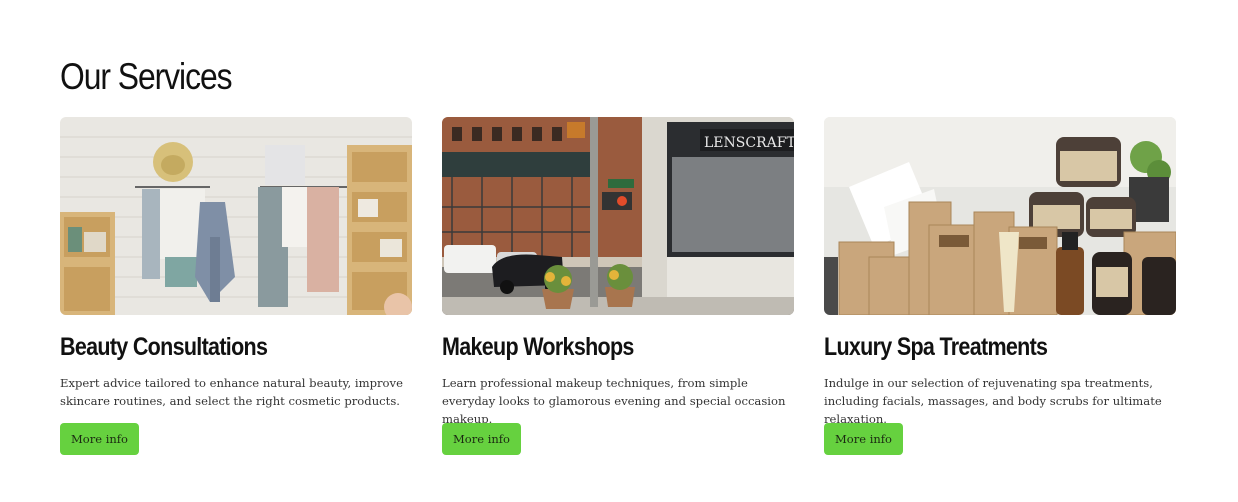  Describe the element at coordinates (146, 76) in the screenshot. I see `section-title: Our Services` at that location.